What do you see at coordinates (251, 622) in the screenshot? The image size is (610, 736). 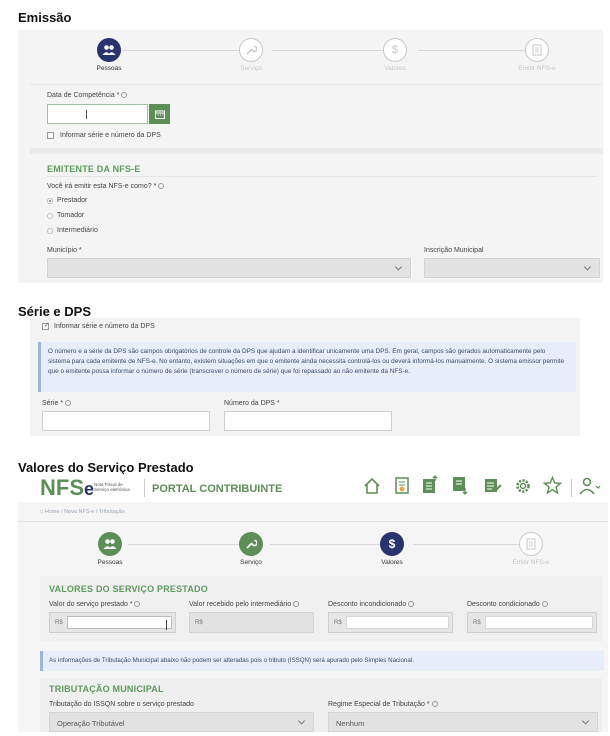 I see `valor-intermediario-input: R$` at bounding box center [251, 622].